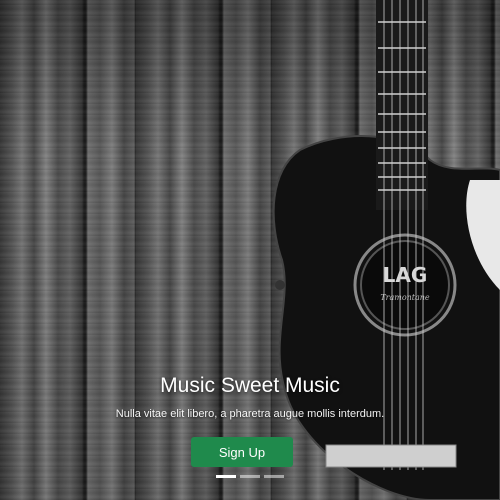 The height and width of the screenshot is (500, 500). I want to click on carousel-indicators, so click(250, 476).